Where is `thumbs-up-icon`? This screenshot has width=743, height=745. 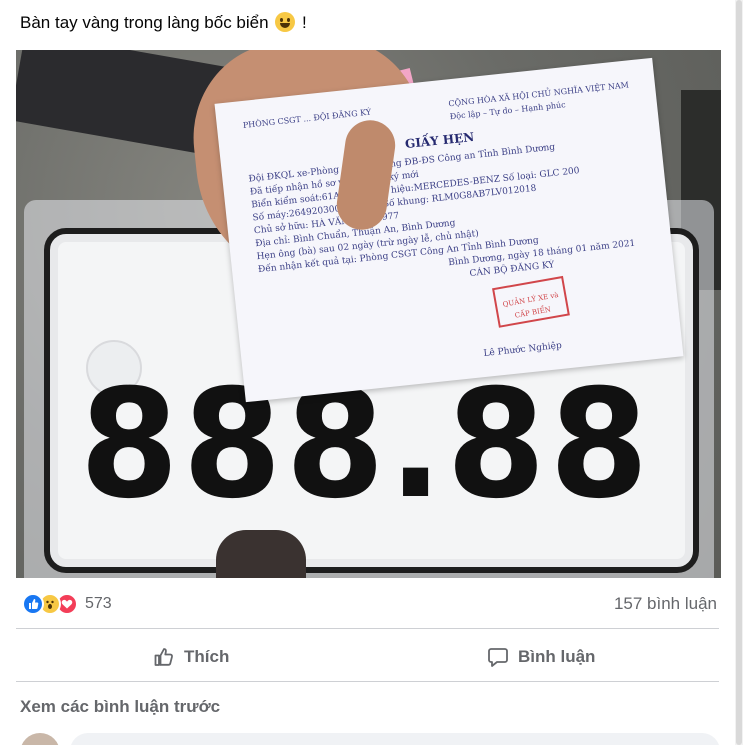 thumbs-up-icon is located at coordinates (164, 657).